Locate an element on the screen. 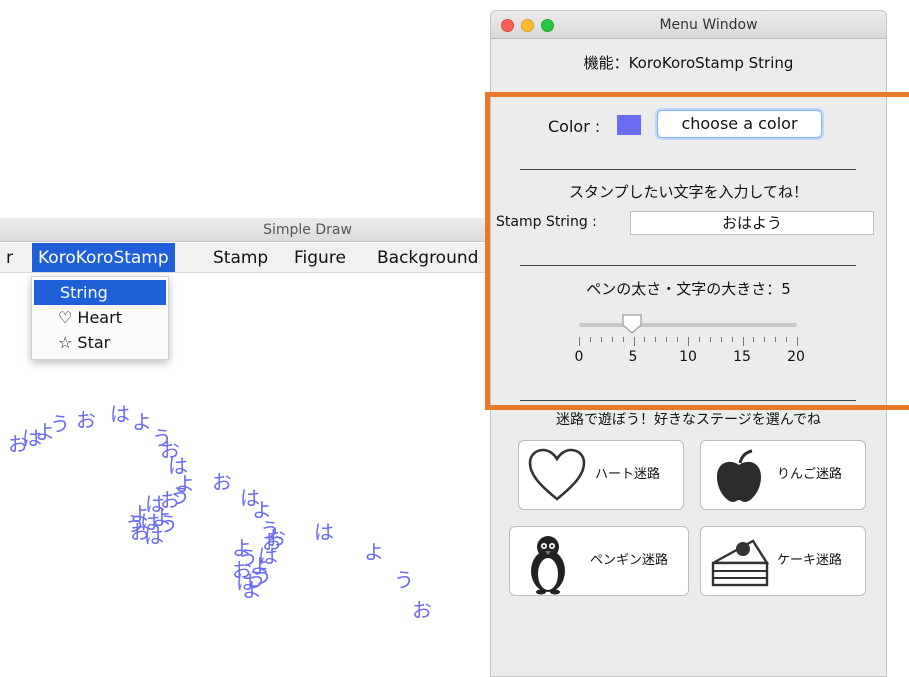  apple-maze-button: りんご迷路 is located at coordinates (783, 475).